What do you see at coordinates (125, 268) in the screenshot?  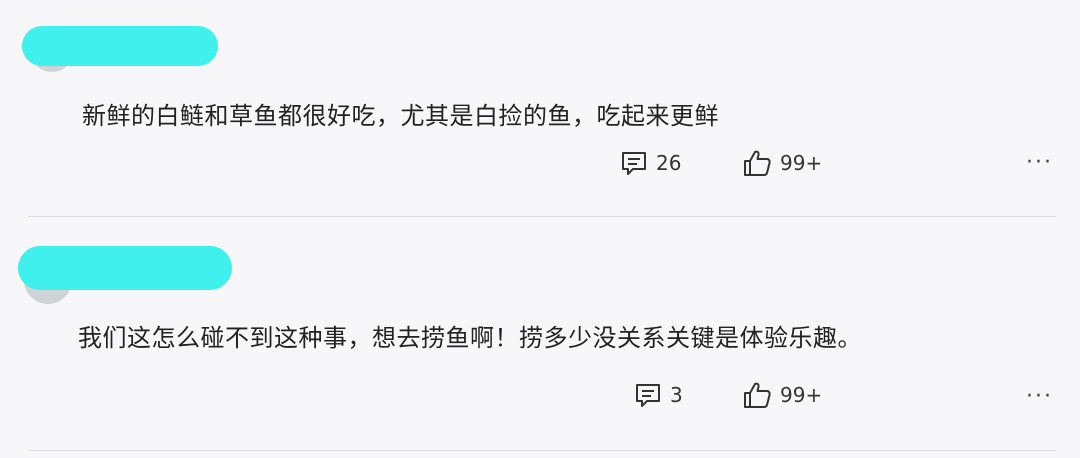 I see `redacted-username` at bounding box center [125, 268].